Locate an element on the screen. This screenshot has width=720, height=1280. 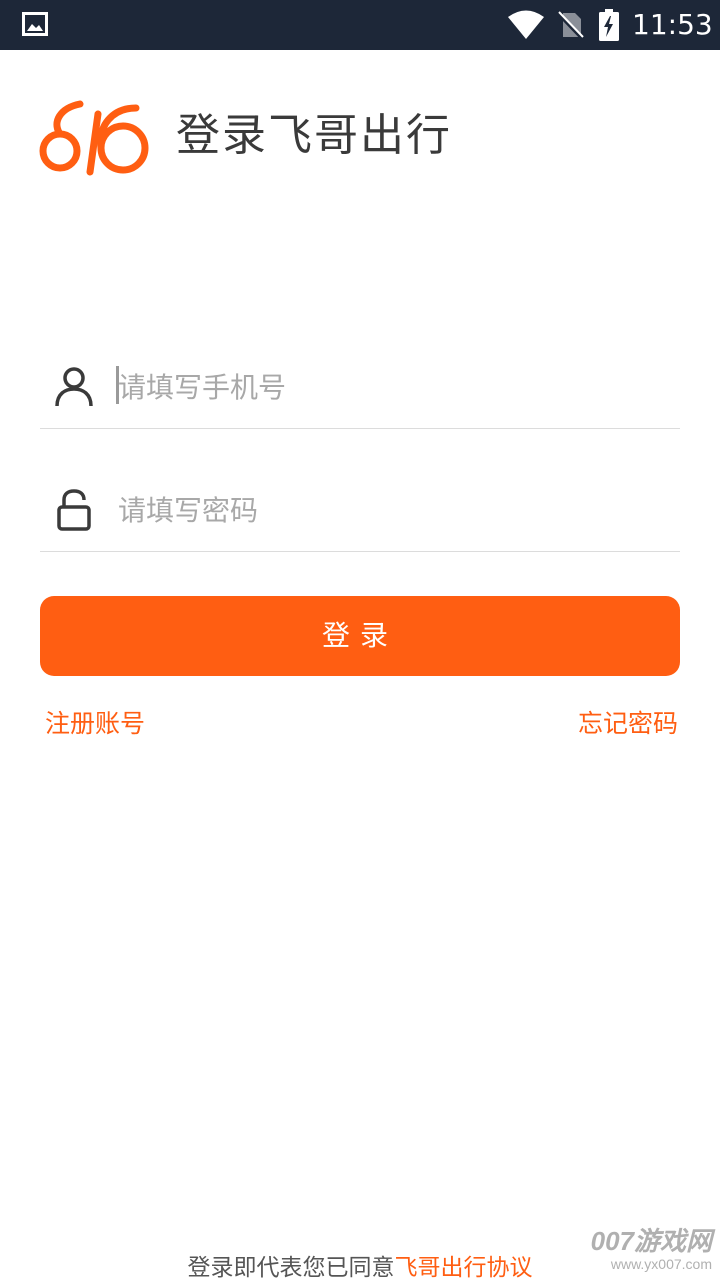
status-bar: 11:53 is located at coordinates (360, 25).